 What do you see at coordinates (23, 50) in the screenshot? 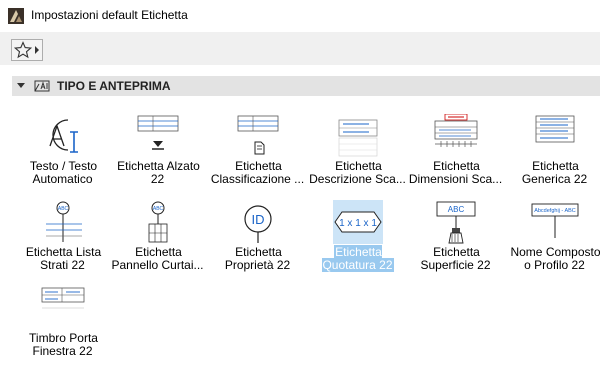
I see `star-icon` at bounding box center [23, 50].